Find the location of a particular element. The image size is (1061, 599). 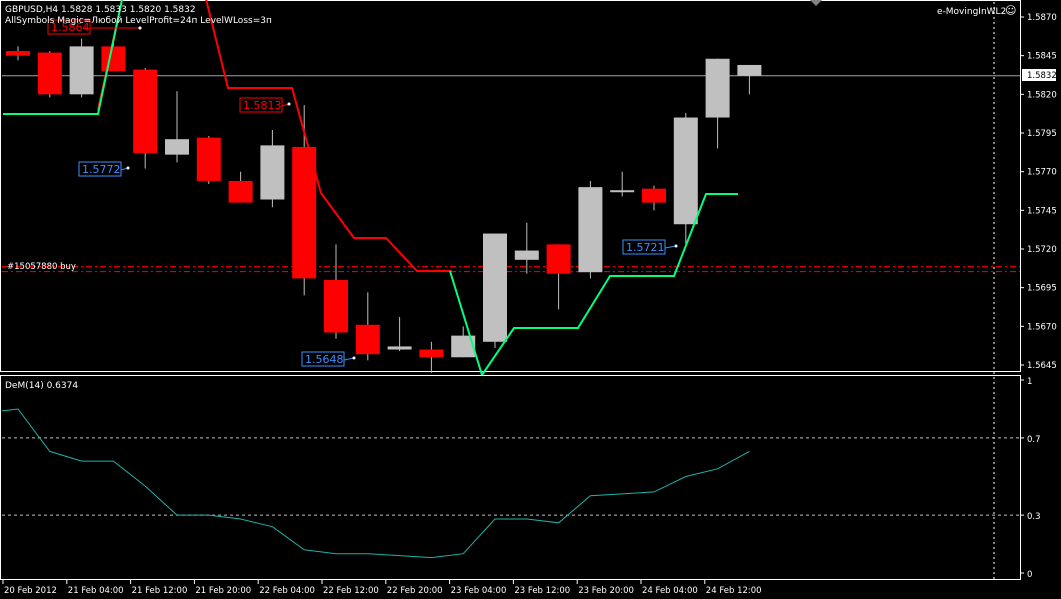

price-label-text: 1.5813 is located at coordinates (262, 105).